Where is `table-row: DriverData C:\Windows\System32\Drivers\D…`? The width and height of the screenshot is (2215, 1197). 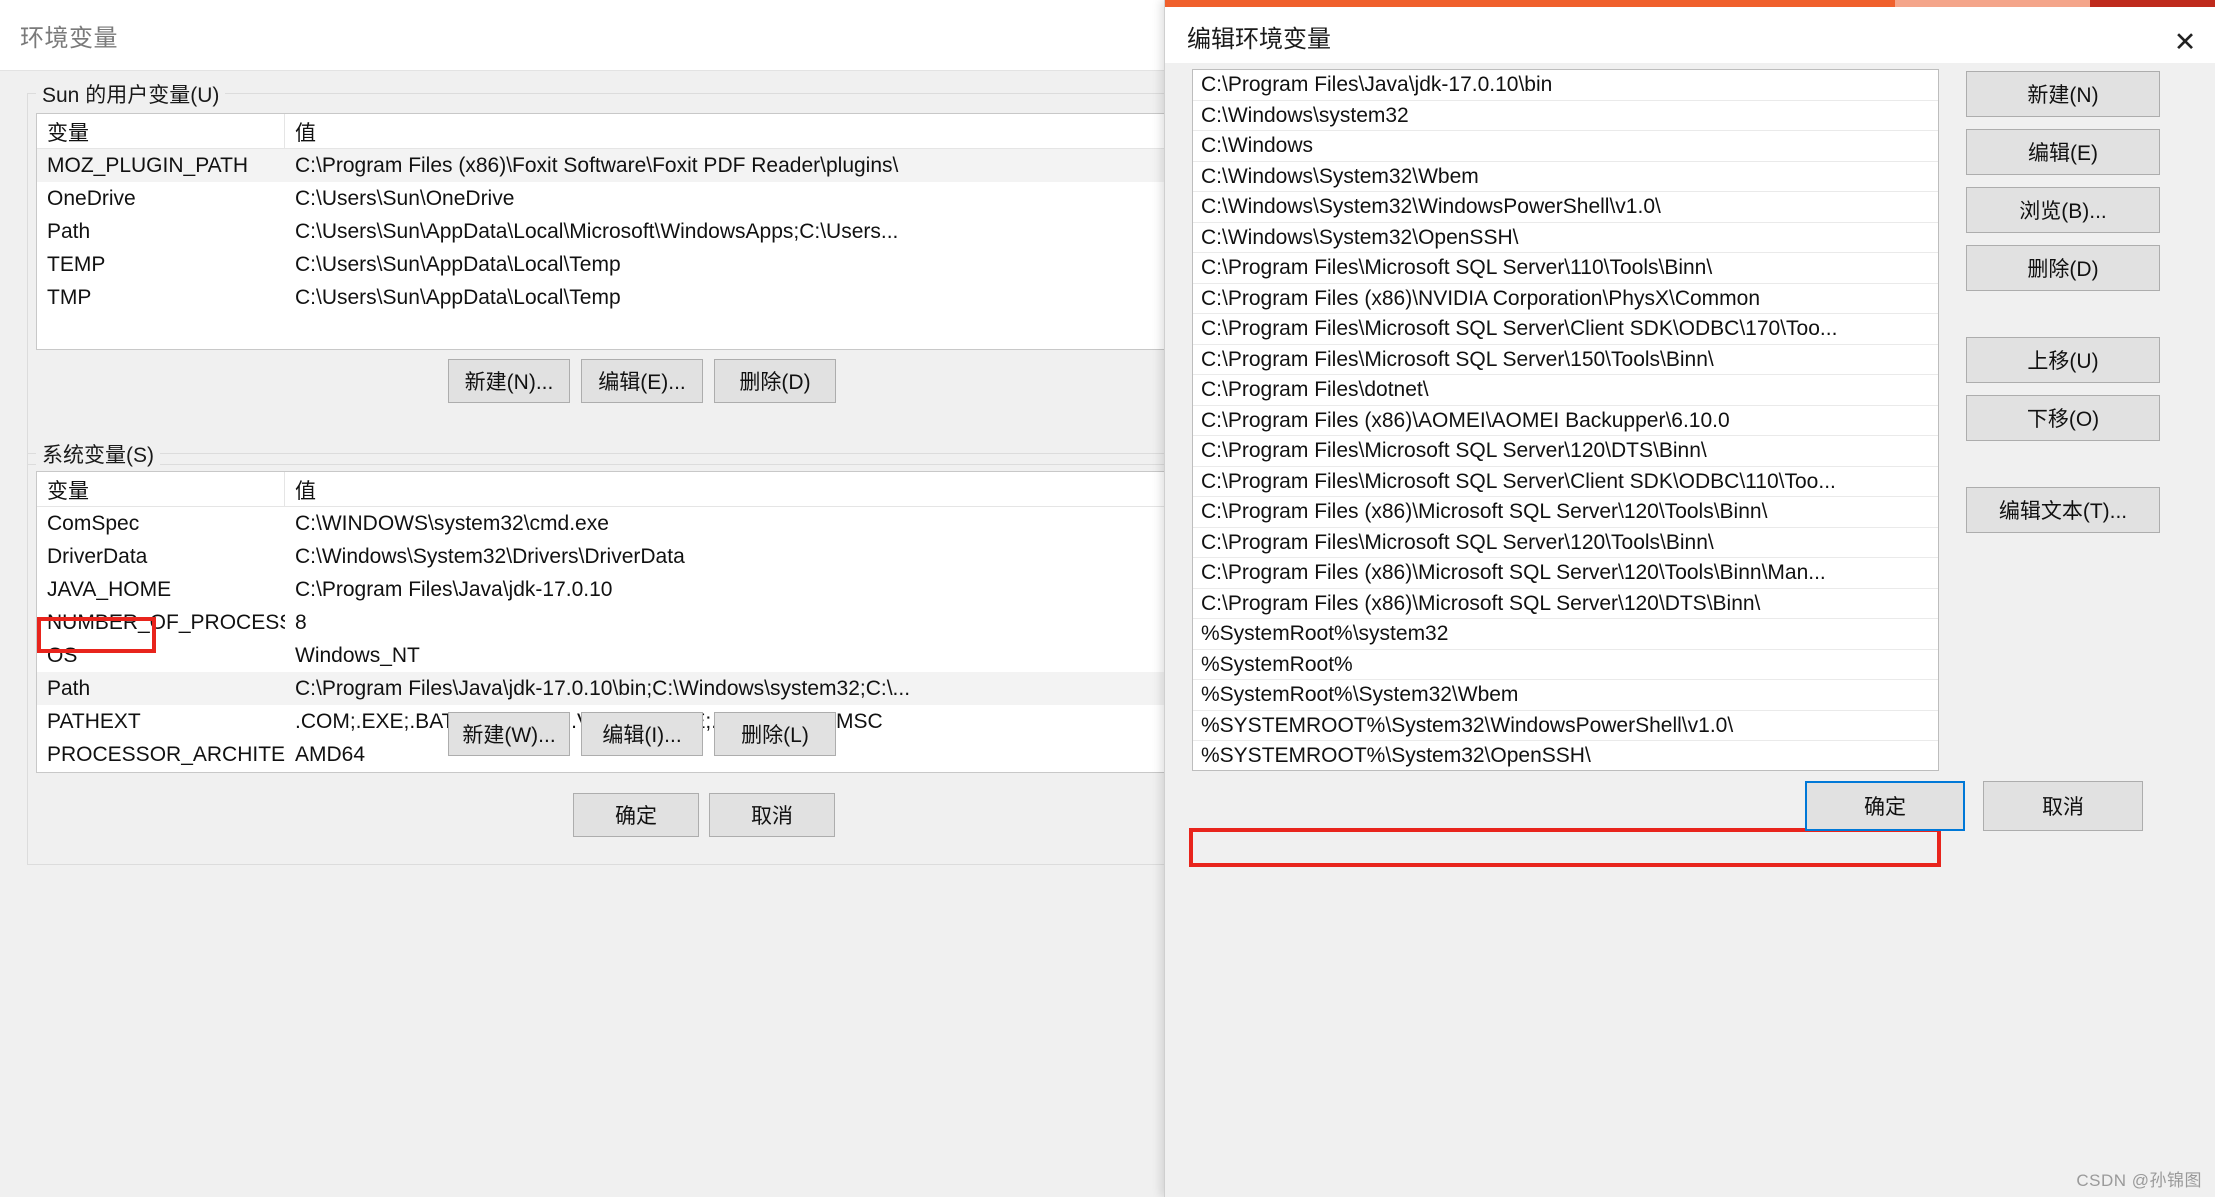 table-row: DriverData C:\Windows\System32\Drivers\D… is located at coordinates (606, 556).